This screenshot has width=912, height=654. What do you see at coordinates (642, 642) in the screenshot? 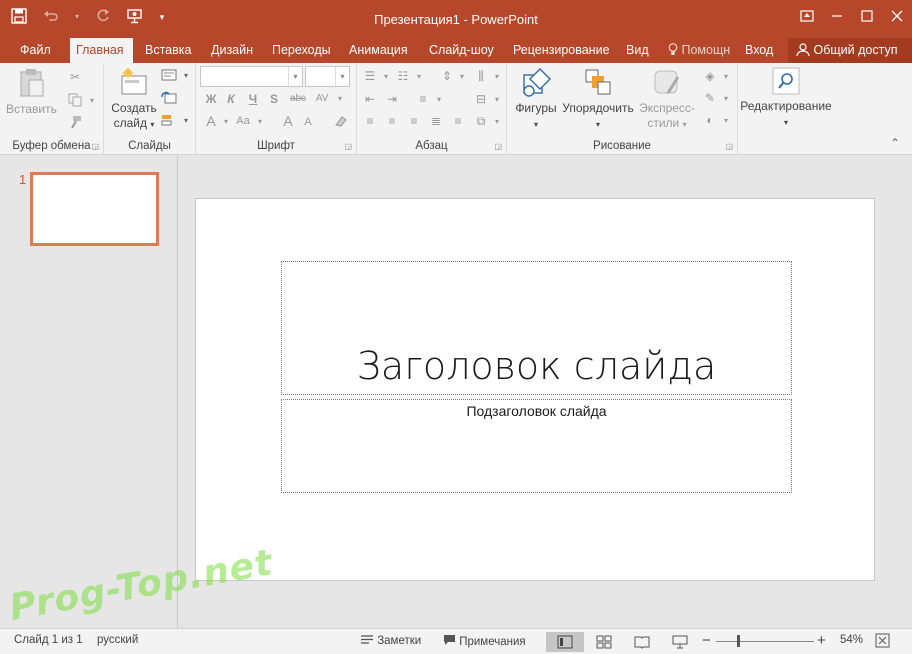
I see `reading-view-button` at bounding box center [642, 642].